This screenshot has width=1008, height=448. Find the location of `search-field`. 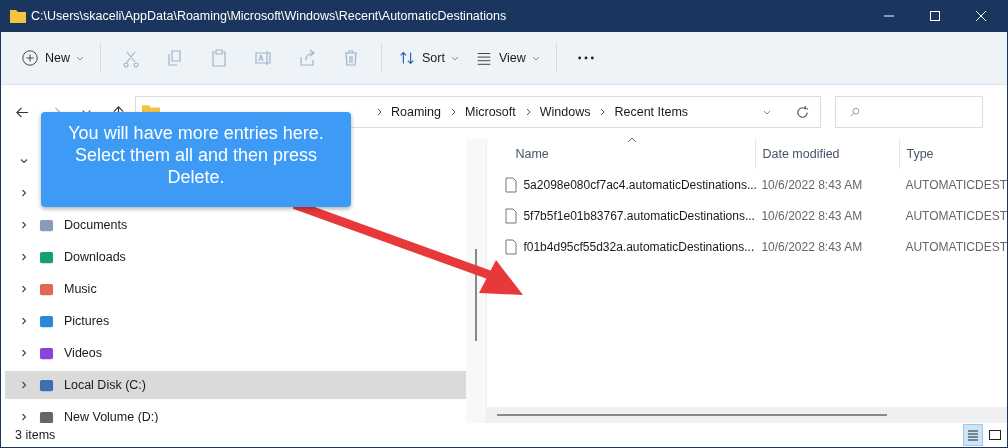

search-field is located at coordinates (909, 112).